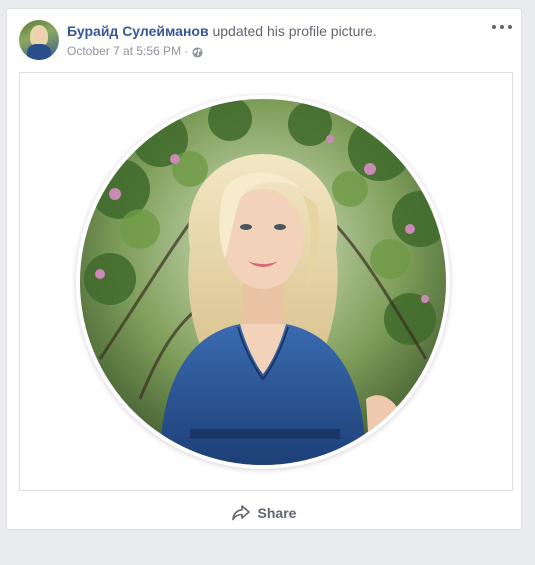 This screenshot has width=535, height=565. I want to click on post-action-text: updated his profile picture., so click(294, 31).